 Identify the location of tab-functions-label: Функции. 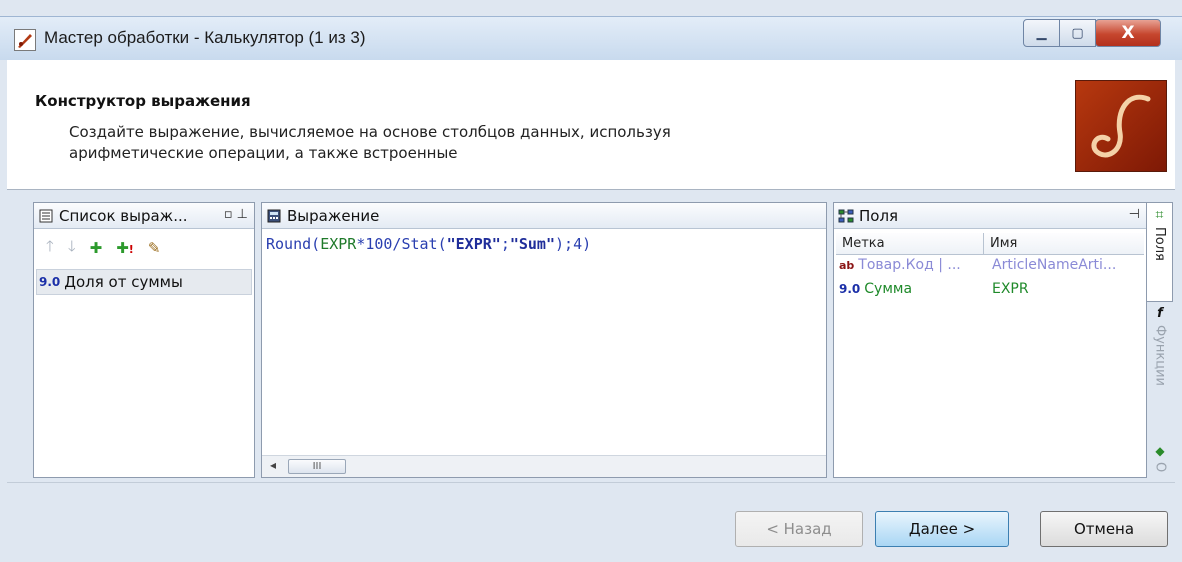
(1160, 355).